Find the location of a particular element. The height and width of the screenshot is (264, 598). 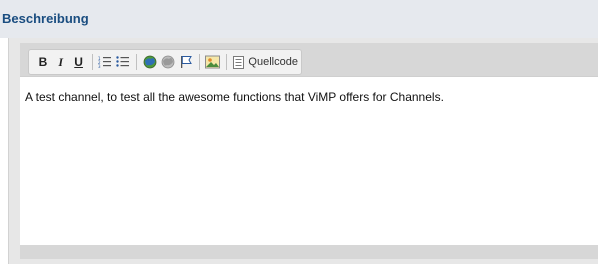

editor-toolbar: B I U 1 2 3 Quellcode is located at coordinates (165, 62).